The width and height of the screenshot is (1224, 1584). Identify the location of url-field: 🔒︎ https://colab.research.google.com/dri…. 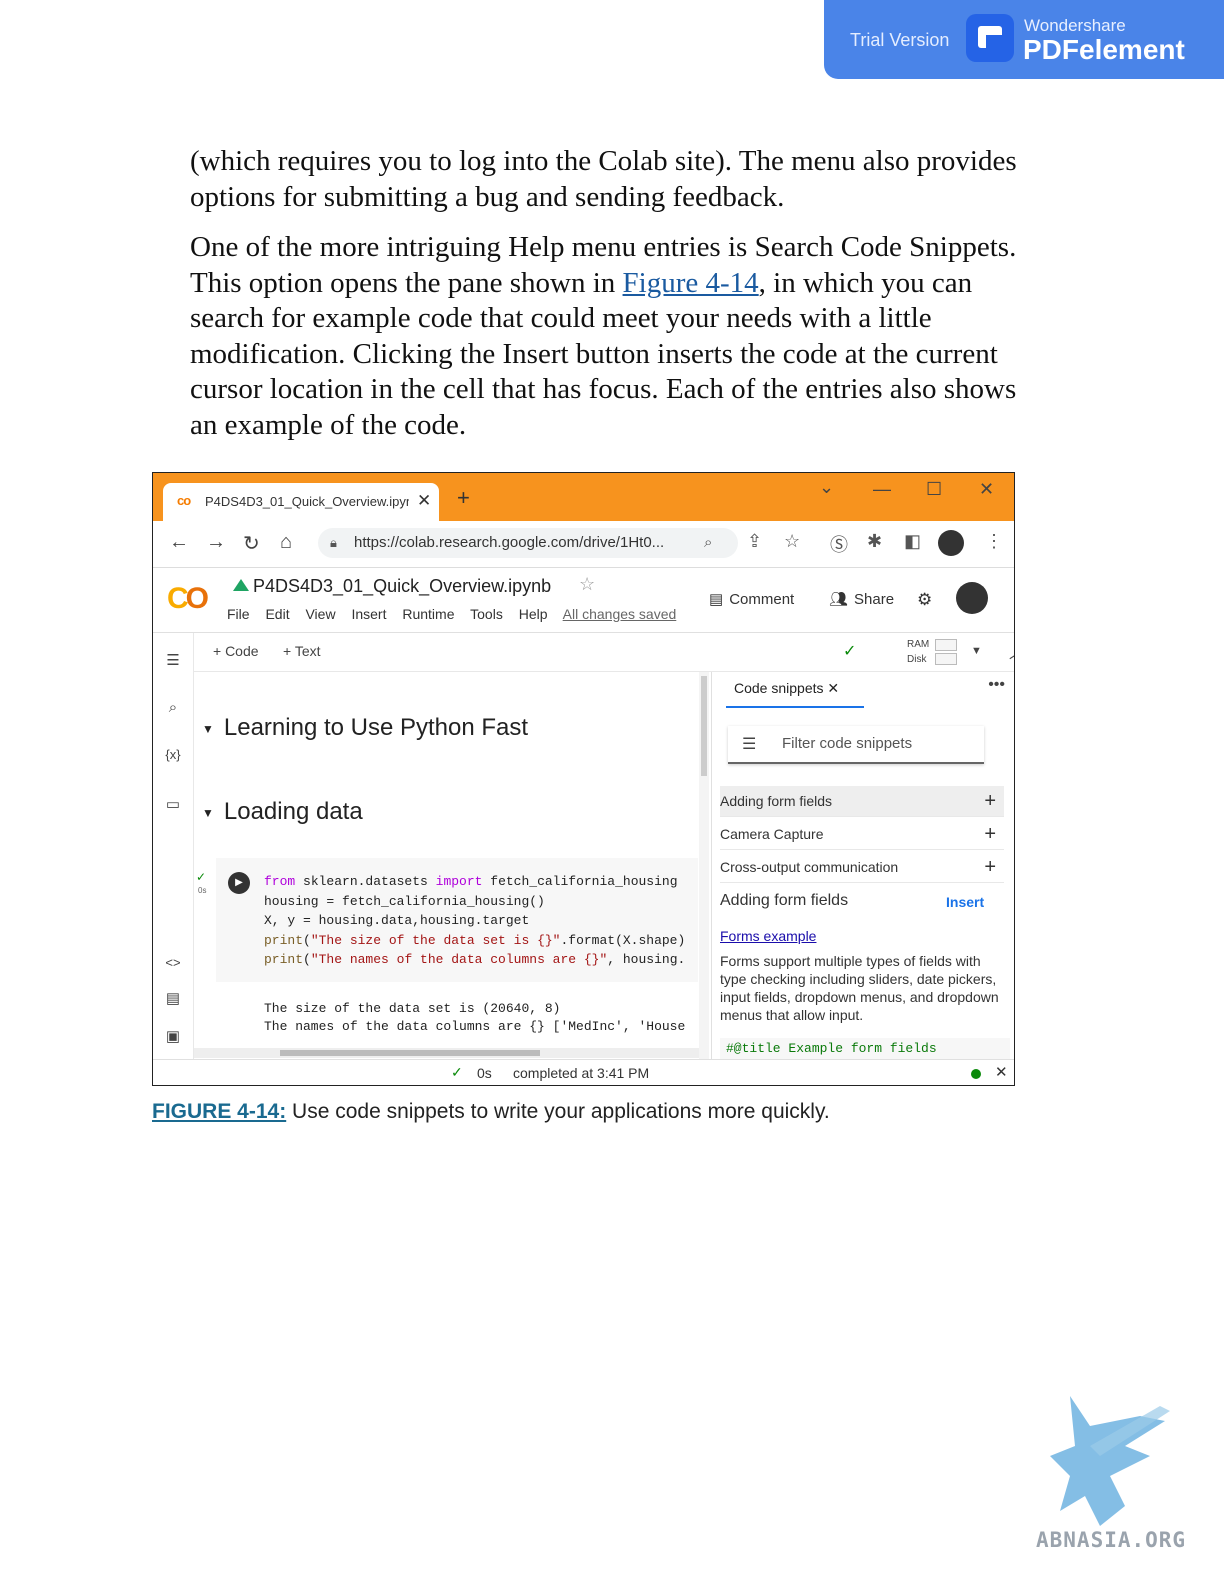
(528, 543).